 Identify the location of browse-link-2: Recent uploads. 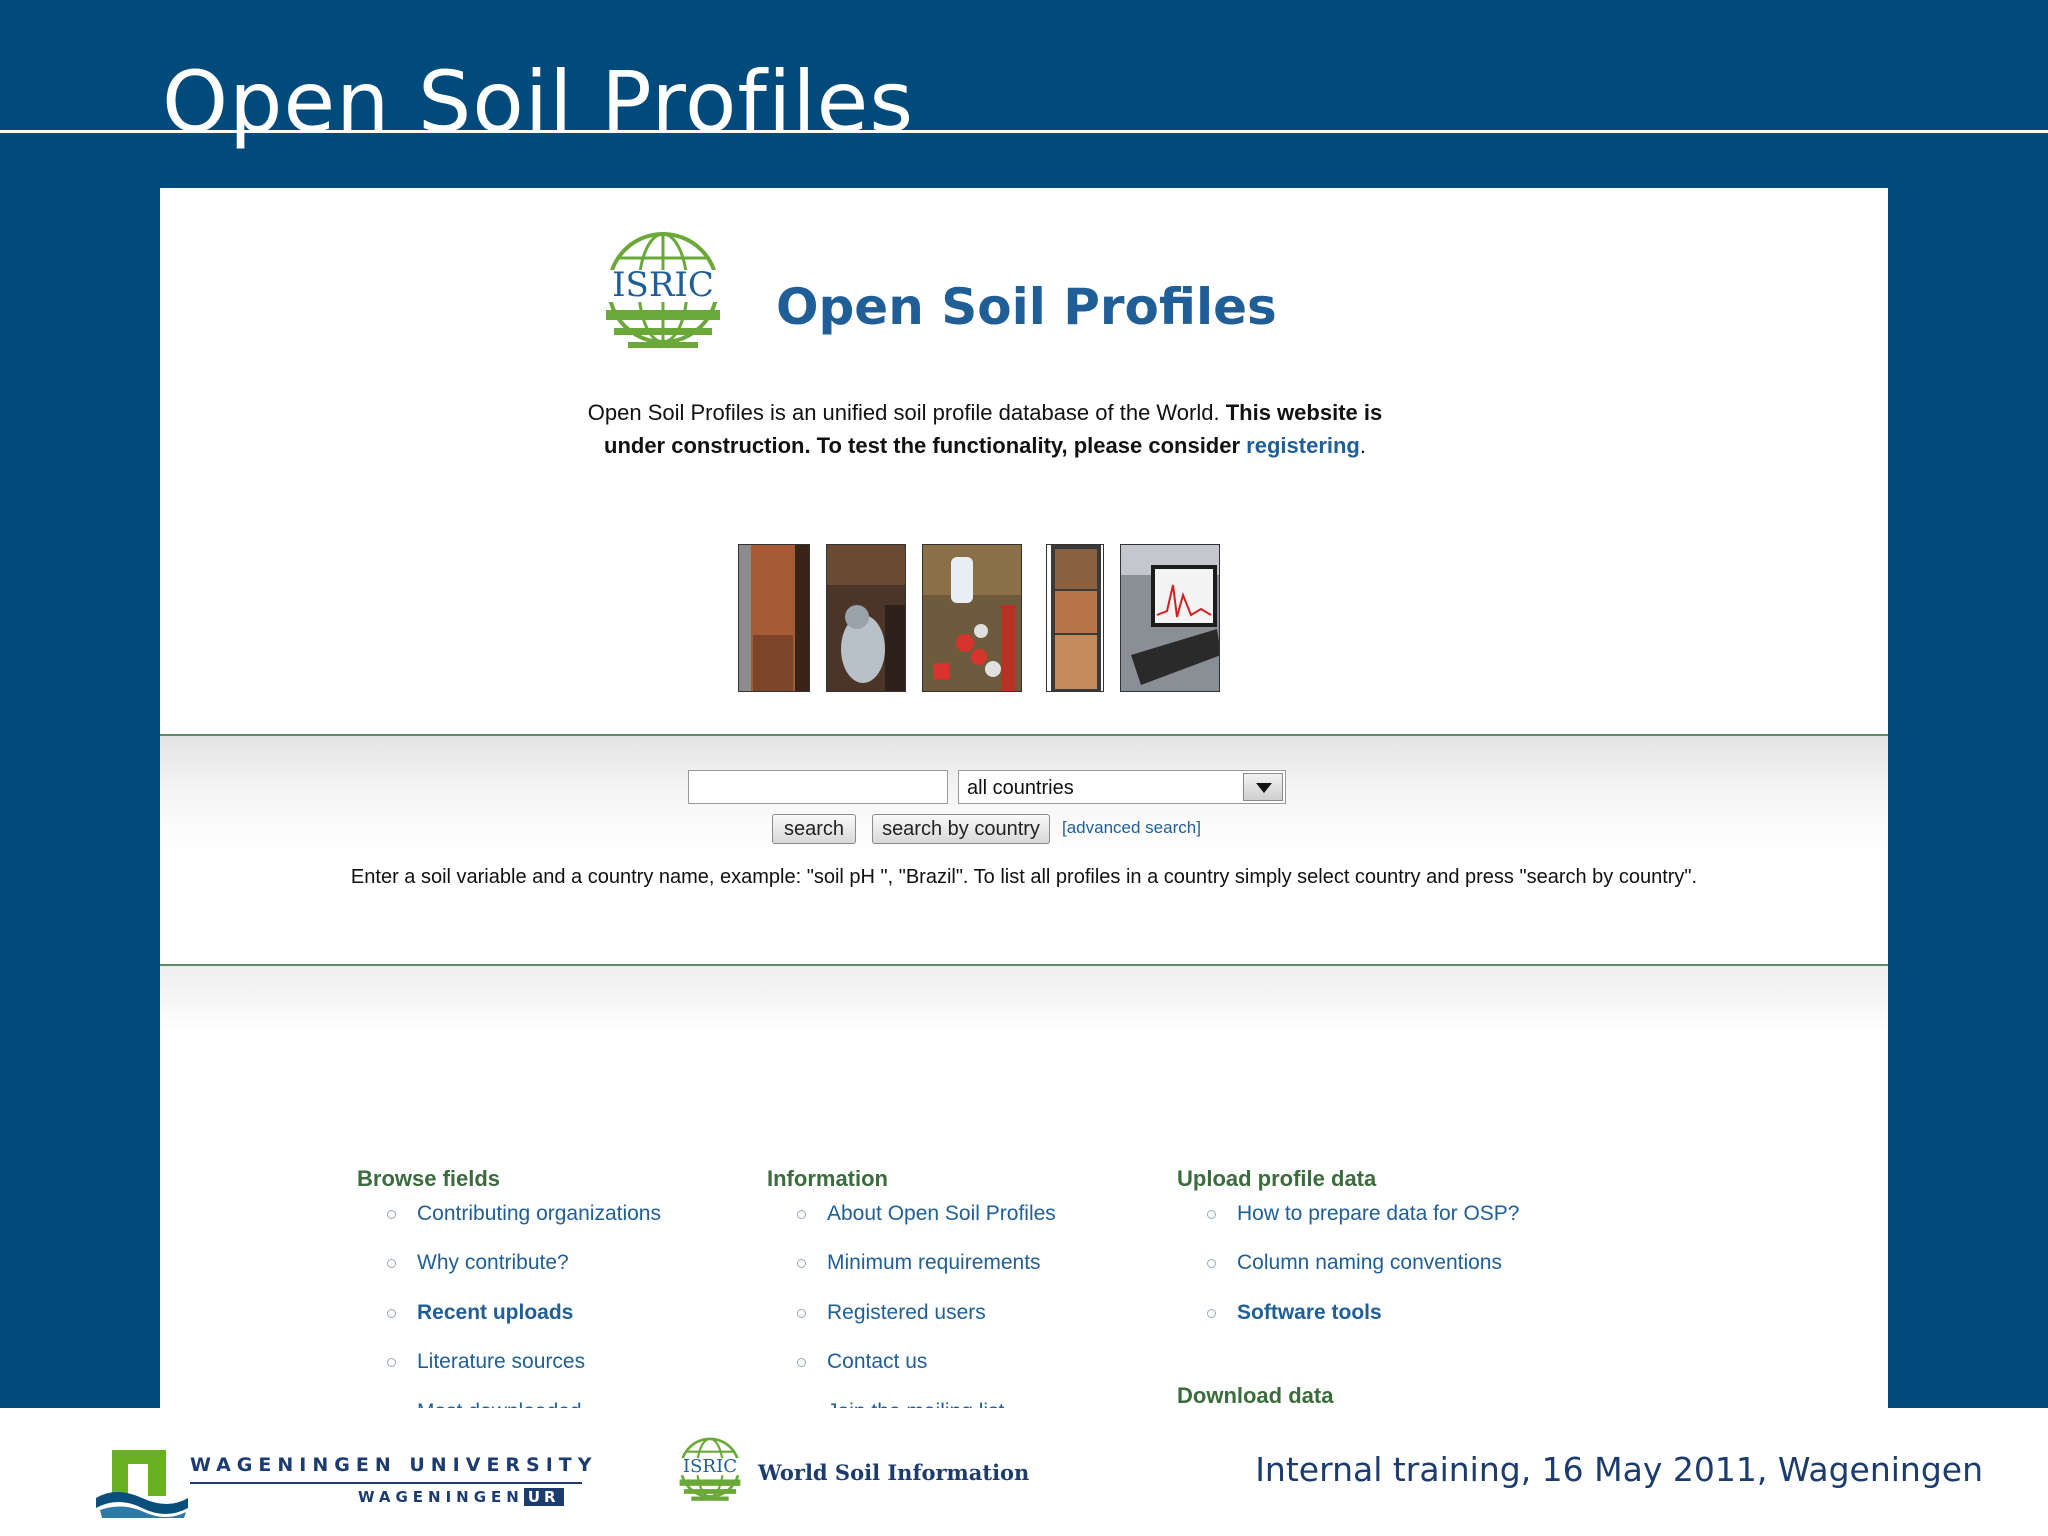
(495, 1313).